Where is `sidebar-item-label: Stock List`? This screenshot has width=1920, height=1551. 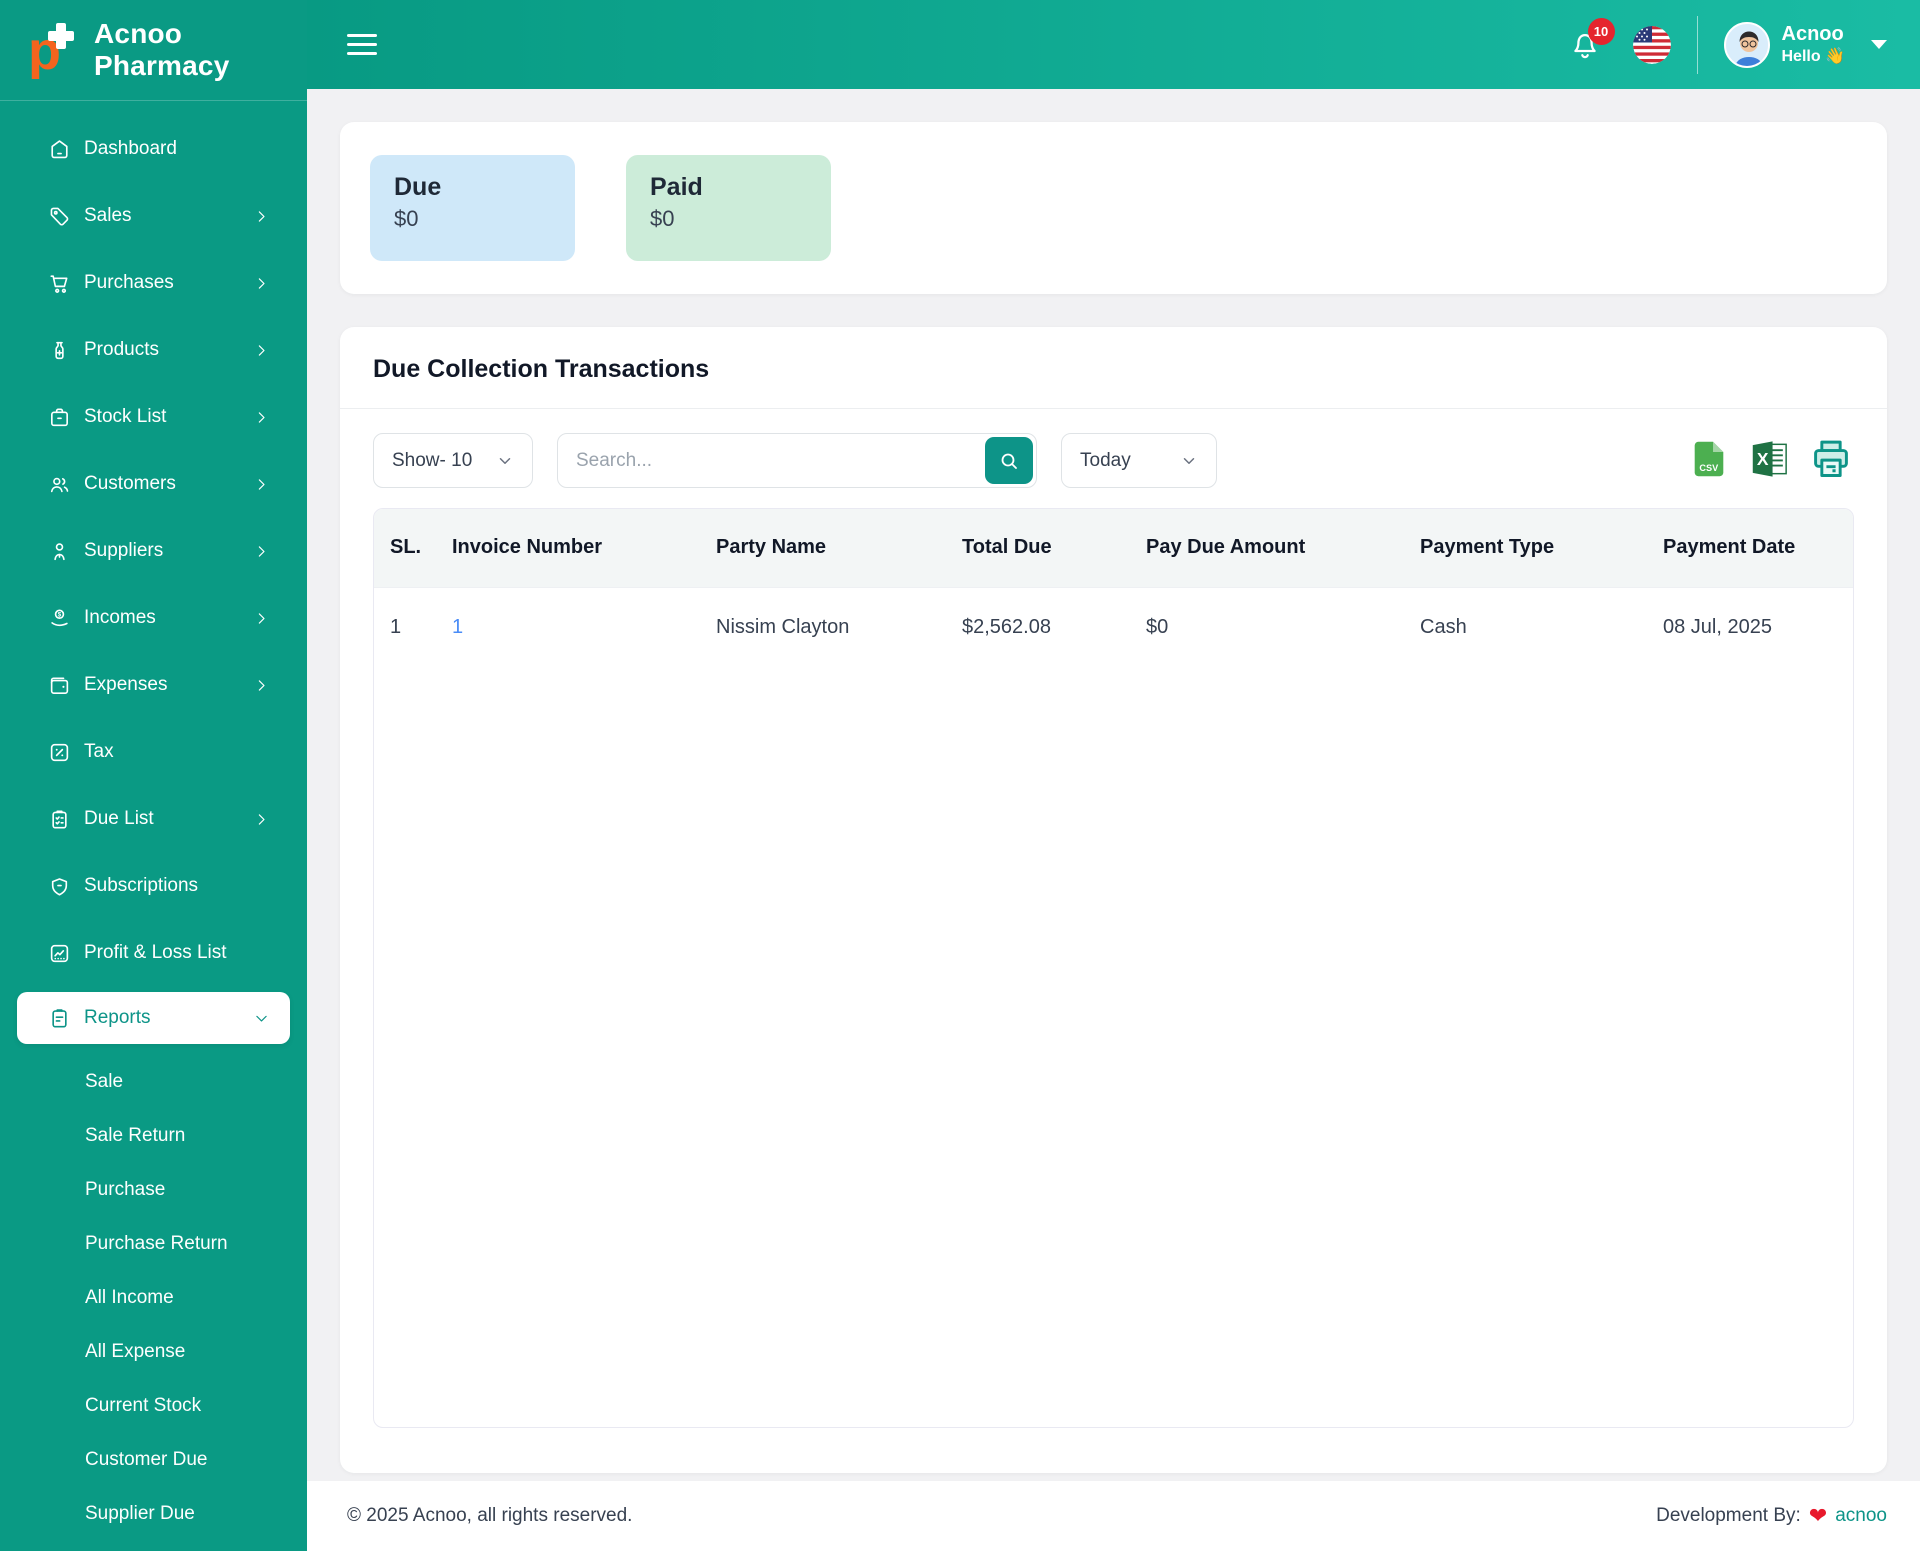
sidebar-item-label: Stock List is located at coordinates (125, 416).